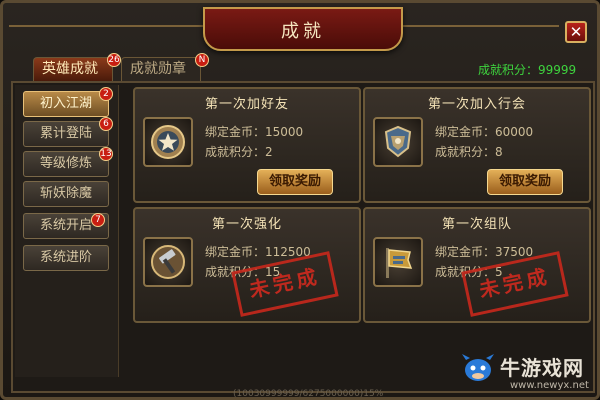 Image resolution: width=600 pixels, height=400 pixels. I want to click on sidebar-item-system-advance: 系统进阶, so click(66, 258).